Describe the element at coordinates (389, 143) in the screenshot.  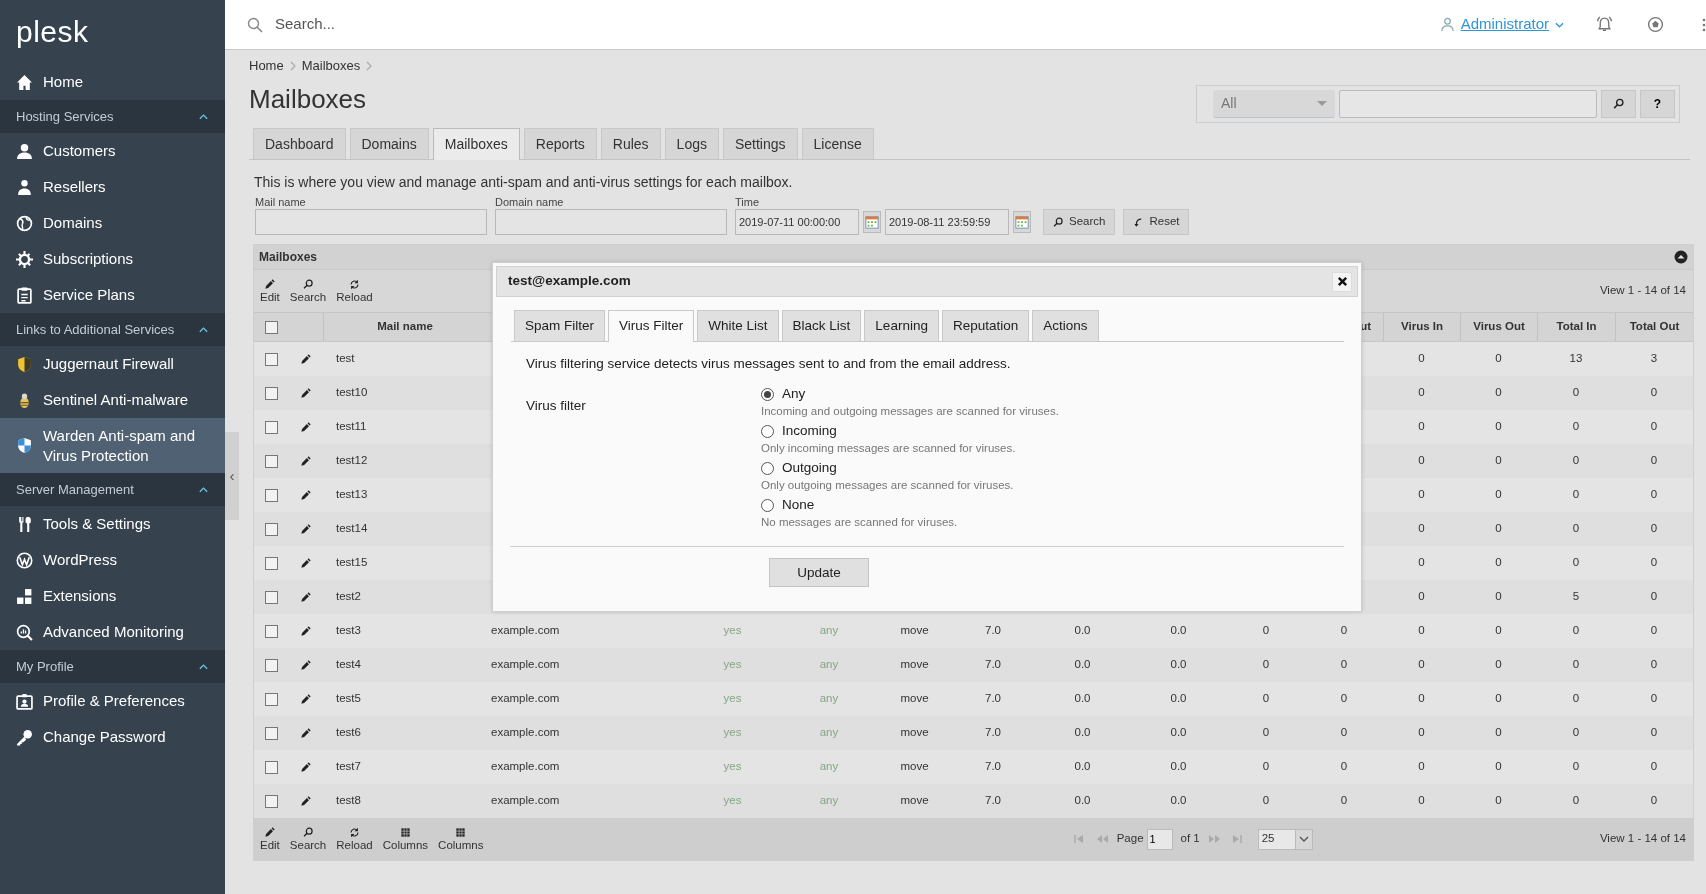
I see `tab: Domains` at that location.